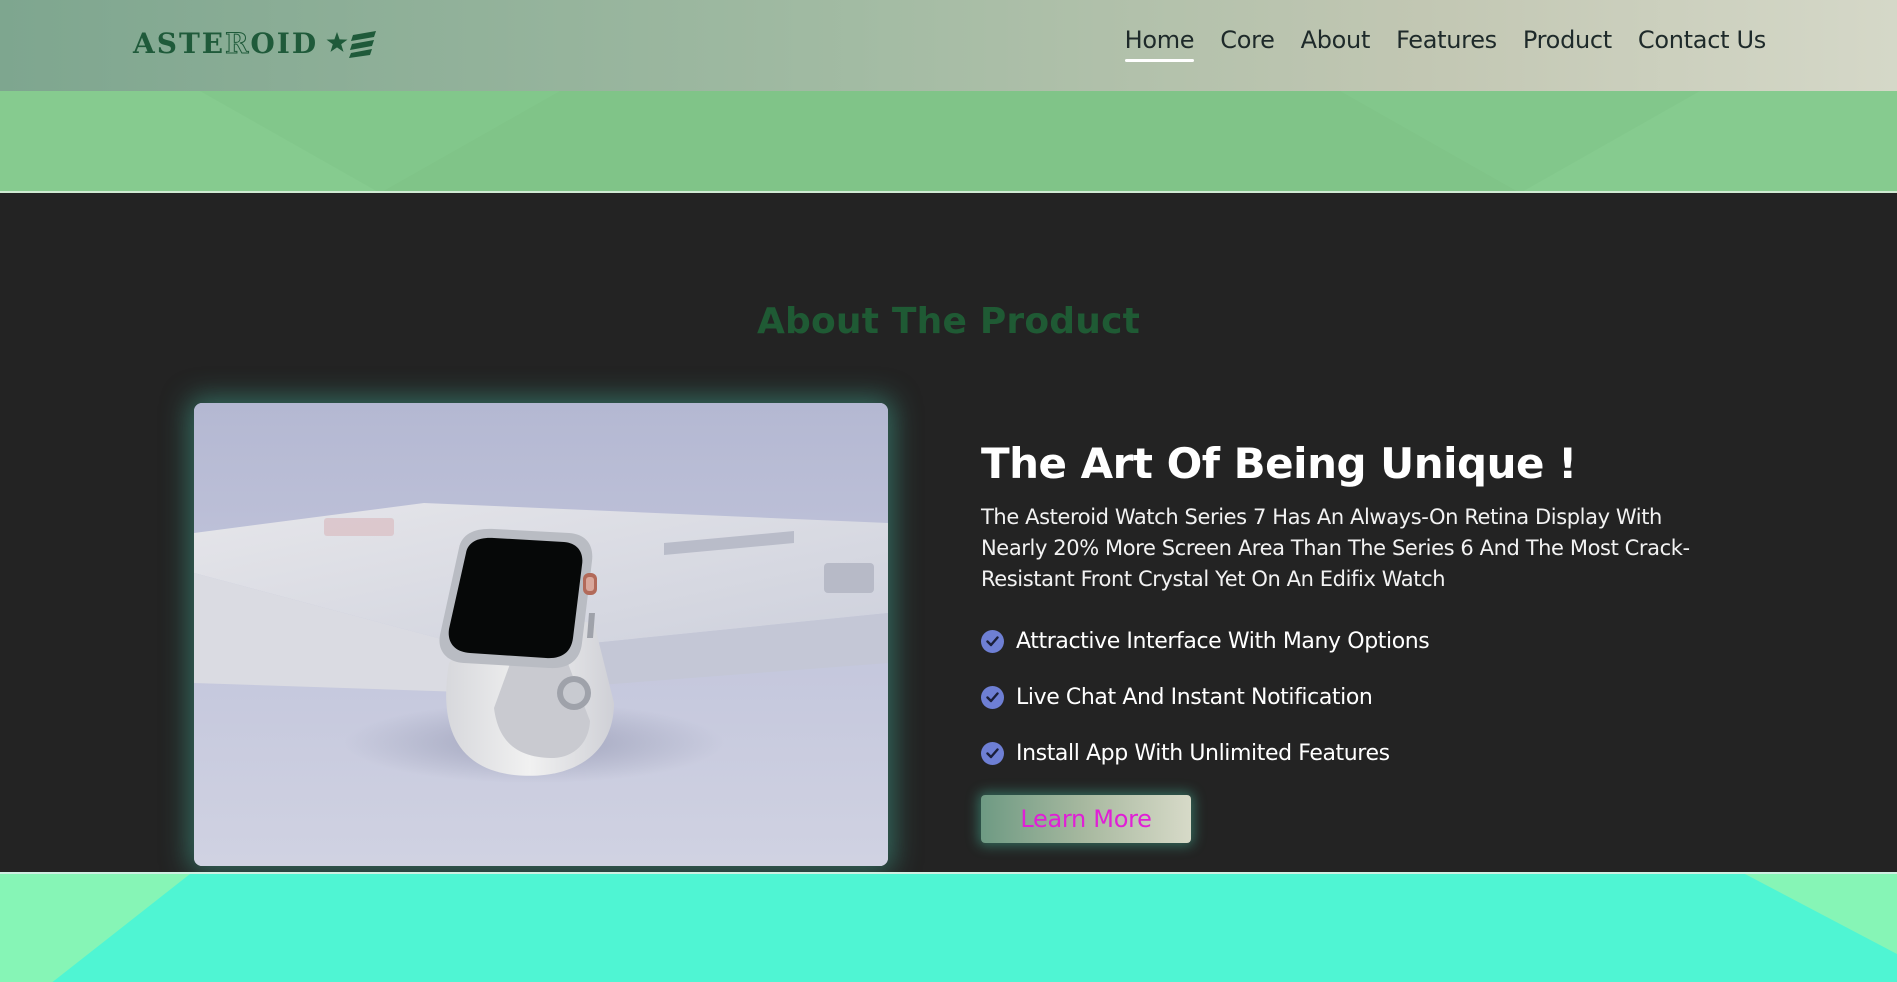  I want to click on logo: ASTEROID, so click(255, 44).